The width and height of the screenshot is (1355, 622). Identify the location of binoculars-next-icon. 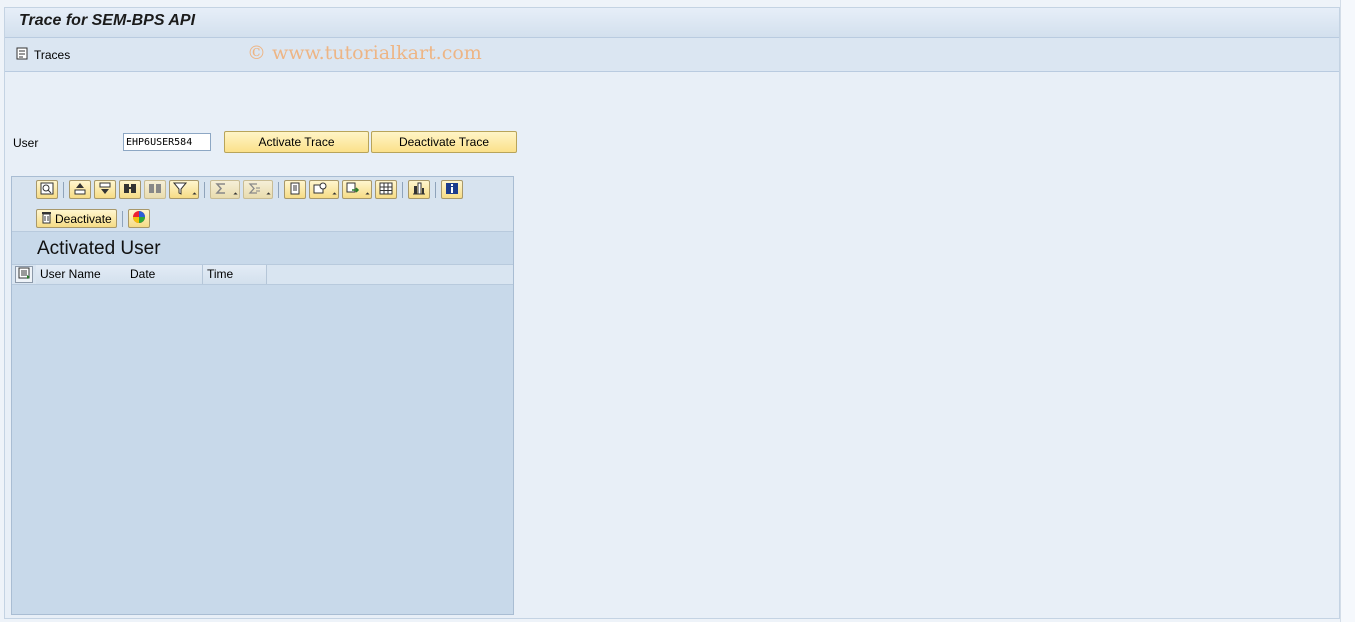
(155, 190).